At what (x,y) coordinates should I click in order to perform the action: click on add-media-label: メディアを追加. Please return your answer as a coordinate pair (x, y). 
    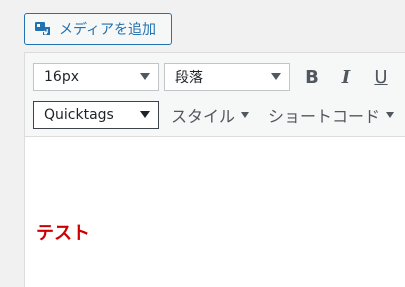
    Looking at the image, I should click on (108, 30).